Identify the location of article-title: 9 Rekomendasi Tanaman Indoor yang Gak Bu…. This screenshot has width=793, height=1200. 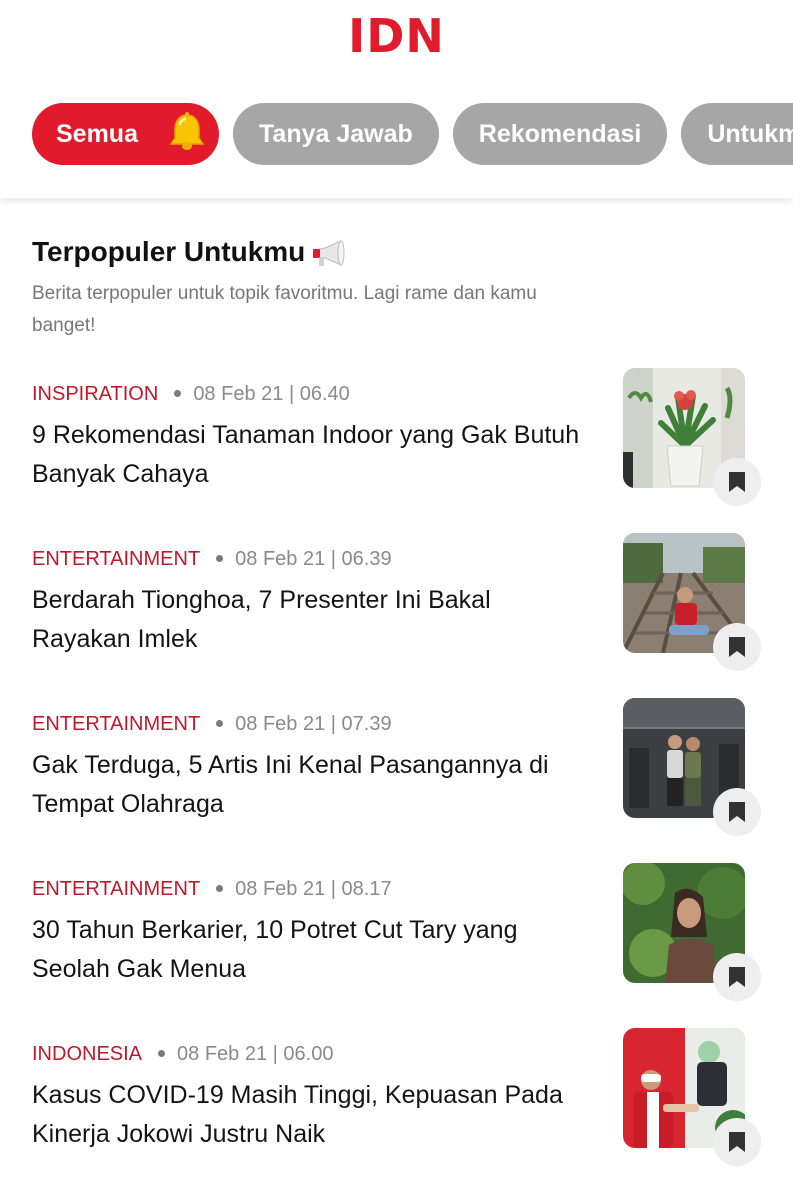
(312, 455).